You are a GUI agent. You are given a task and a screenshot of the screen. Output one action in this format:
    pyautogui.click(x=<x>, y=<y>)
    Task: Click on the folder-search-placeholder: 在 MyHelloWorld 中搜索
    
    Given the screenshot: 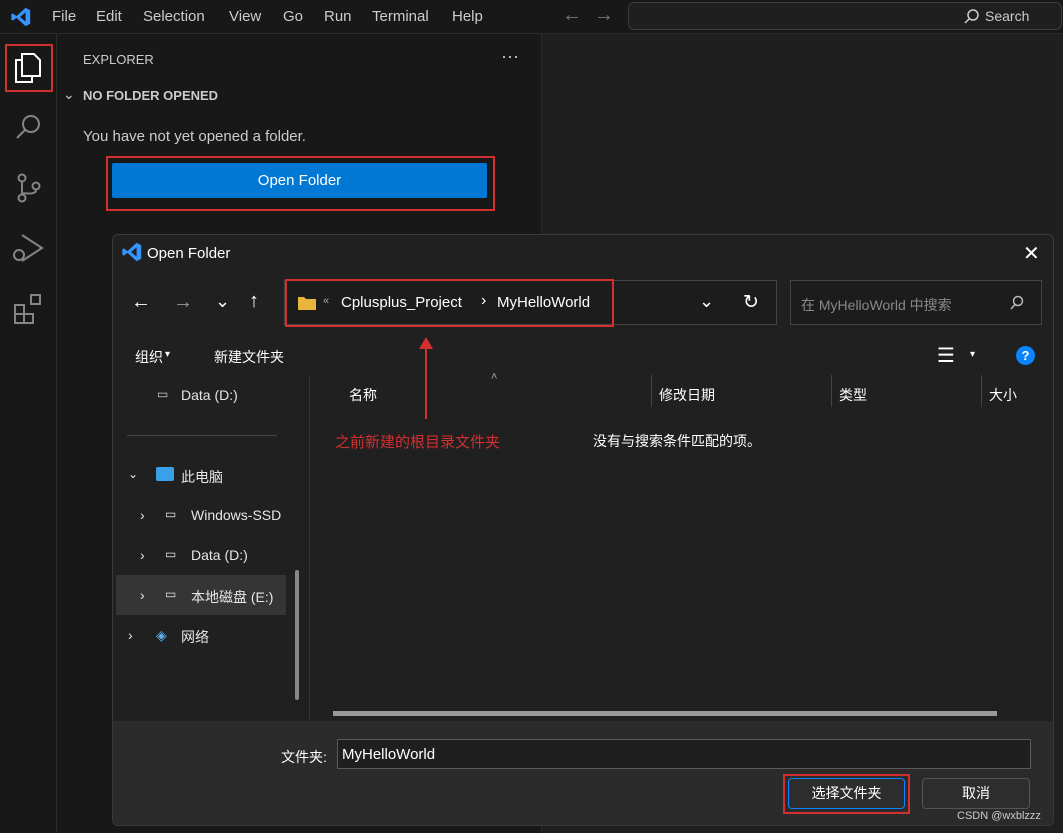 What is the action you would take?
    pyautogui.click(x=876, y=305)
    